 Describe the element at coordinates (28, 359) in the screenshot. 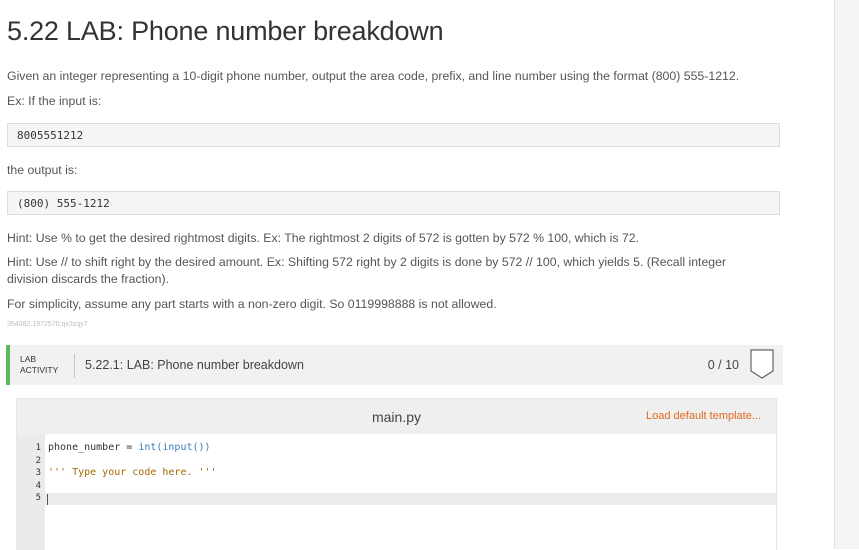

I see `lab-tag-line1: LAB` at that location.